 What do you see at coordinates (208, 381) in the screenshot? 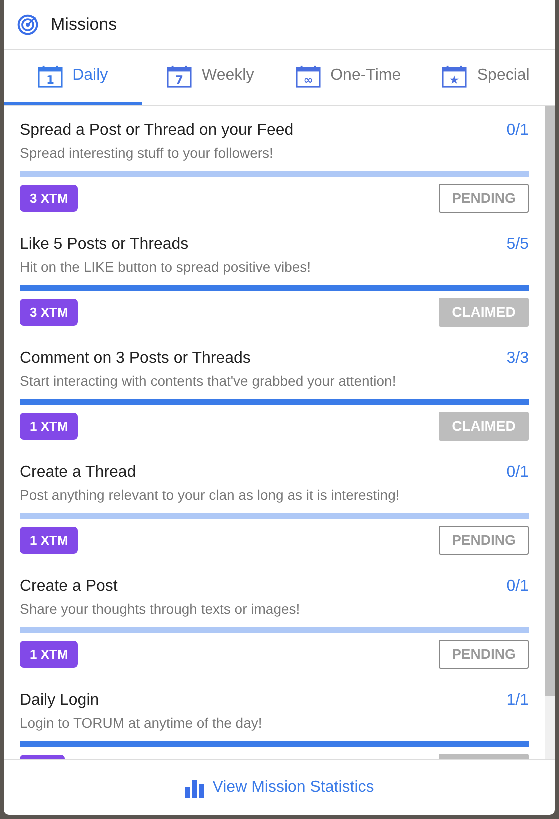
I see `mission-description: Start interacting with contents that've grabbed your attention!` at bounding box center [208, 381].